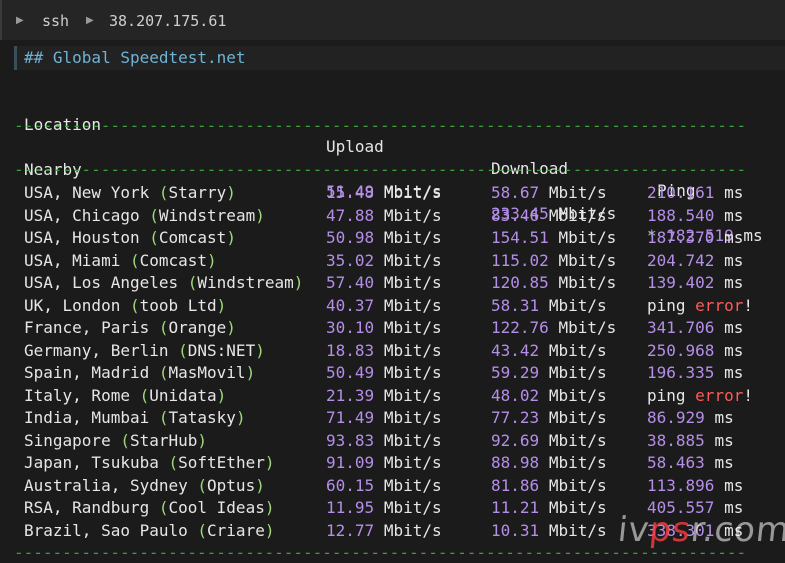 The width and height of the screenshot is (785, 563). I want to click on ping-value: 58.463, so click(676, 462).